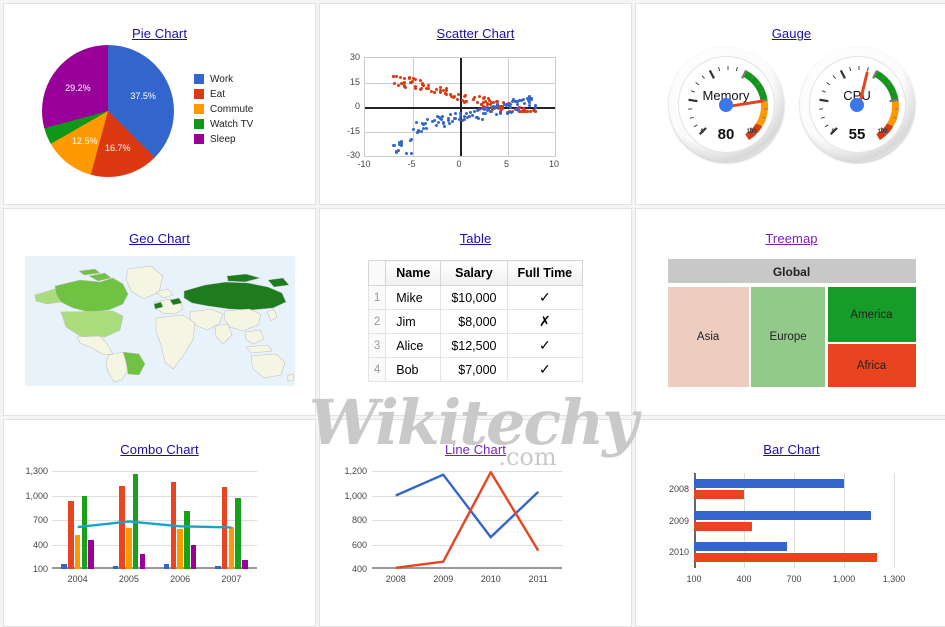 This screenshot has height=627, width=945. Describe the element at coordinates (475, 298) in the screenshot. I see `table-row: 1Mike$10,000✓` at that location.